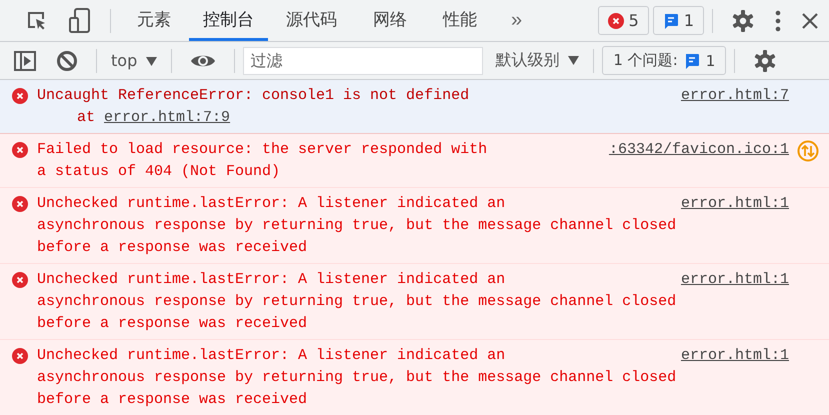  Describe the element at coordinates (778, 21) in the screenshot. I see `more-options-icon` at that location.